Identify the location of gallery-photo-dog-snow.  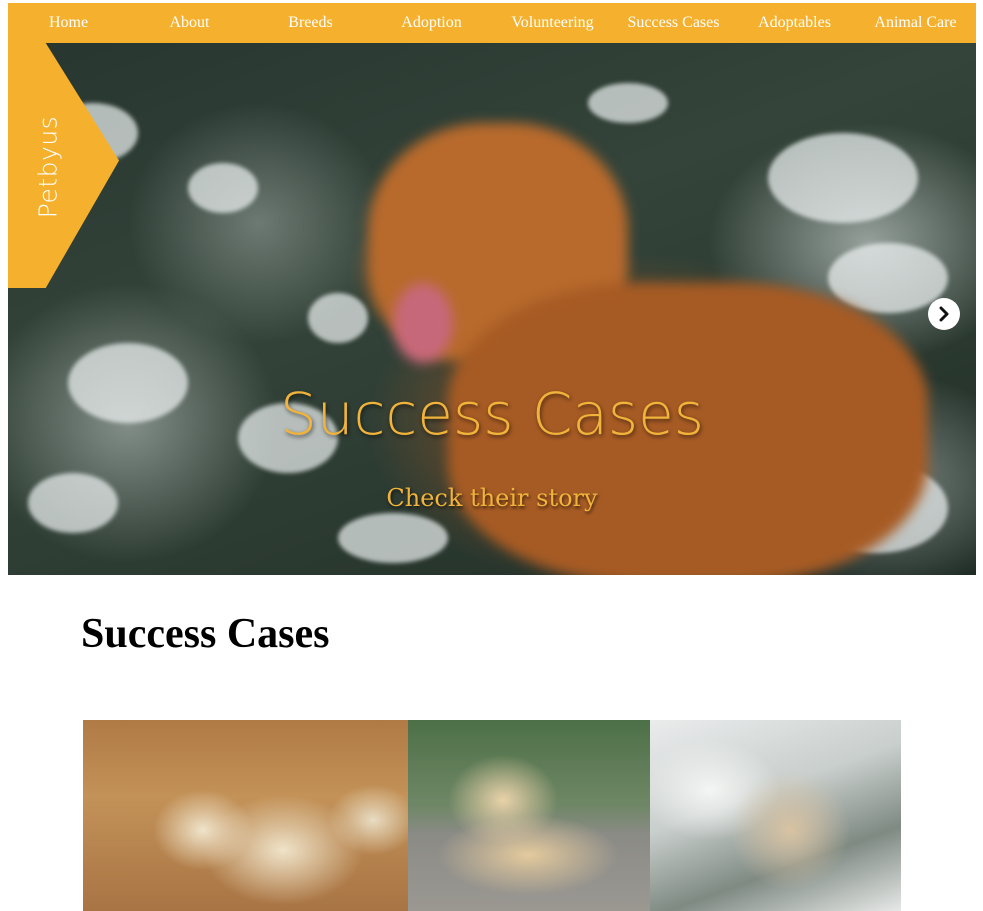
(775, 815).